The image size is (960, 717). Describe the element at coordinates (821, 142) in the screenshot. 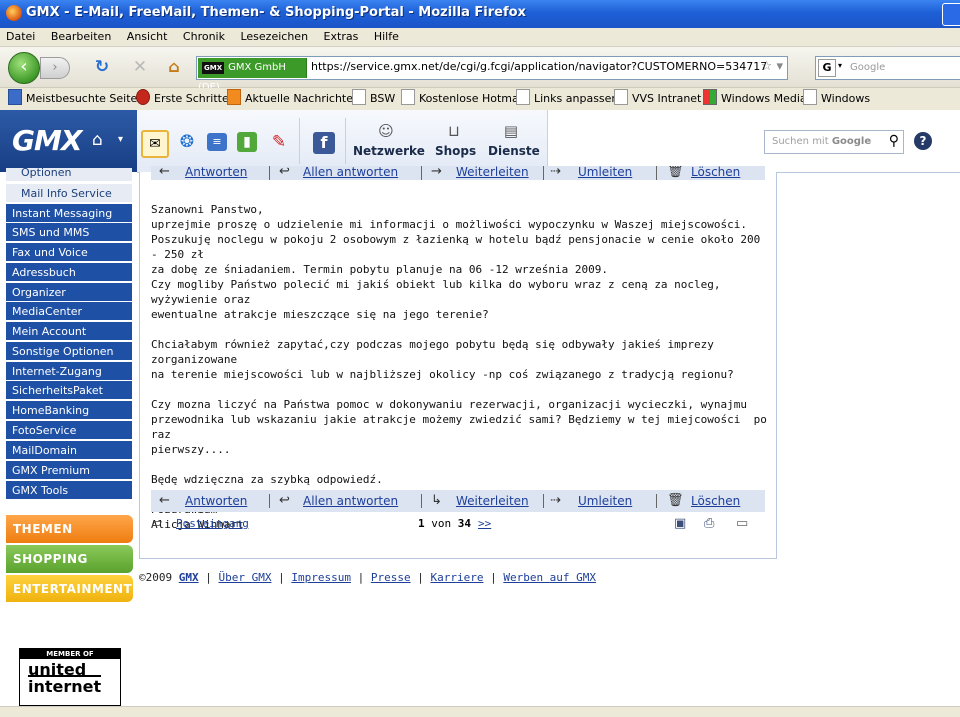

I see `gmx-search-input: Suchen mit Google` at that location.